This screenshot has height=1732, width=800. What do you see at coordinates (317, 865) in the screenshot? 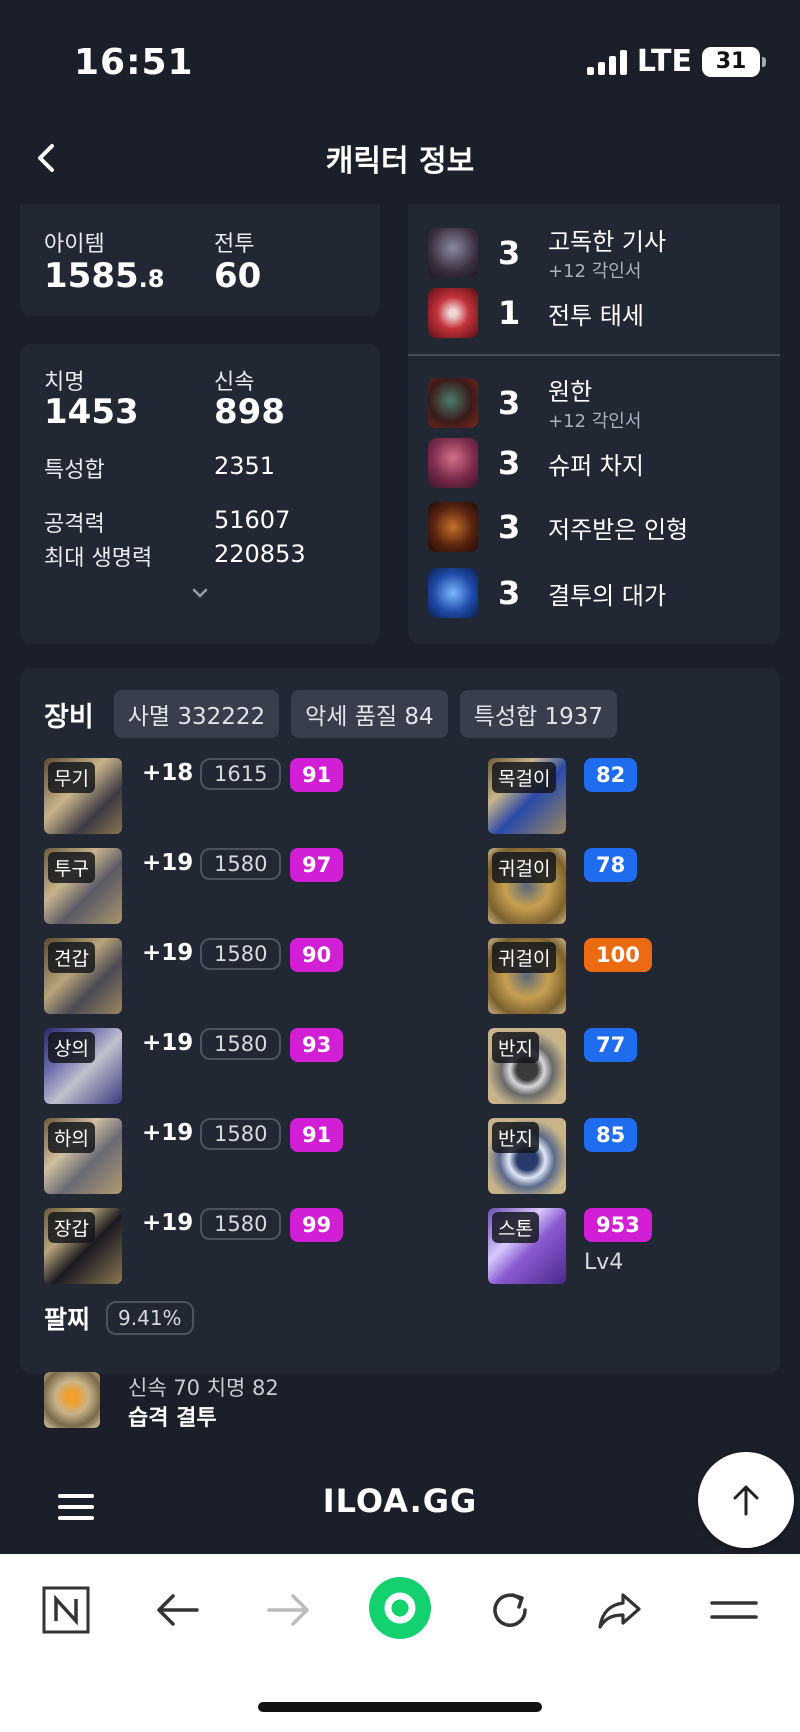
I see `gear-quality: 97` at bounding box center [317, 865].